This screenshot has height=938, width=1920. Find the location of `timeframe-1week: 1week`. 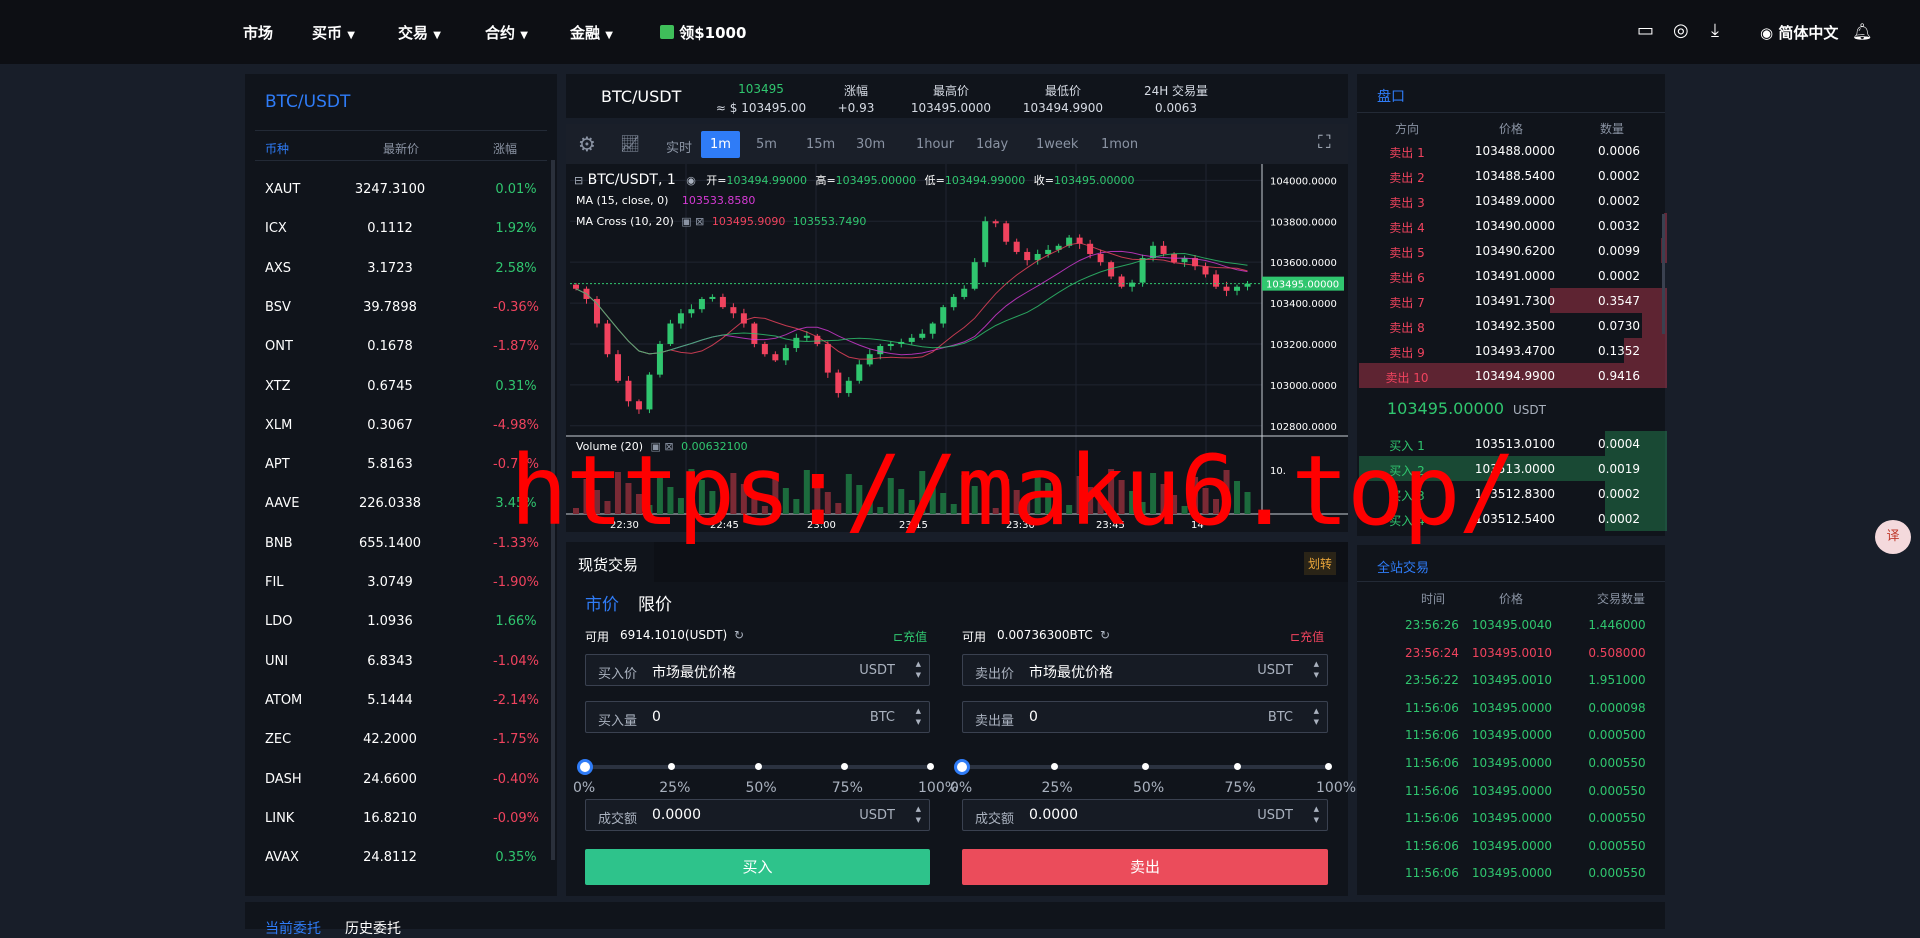

timeframe-1week: 1week is located at coordinates (1057, 144).